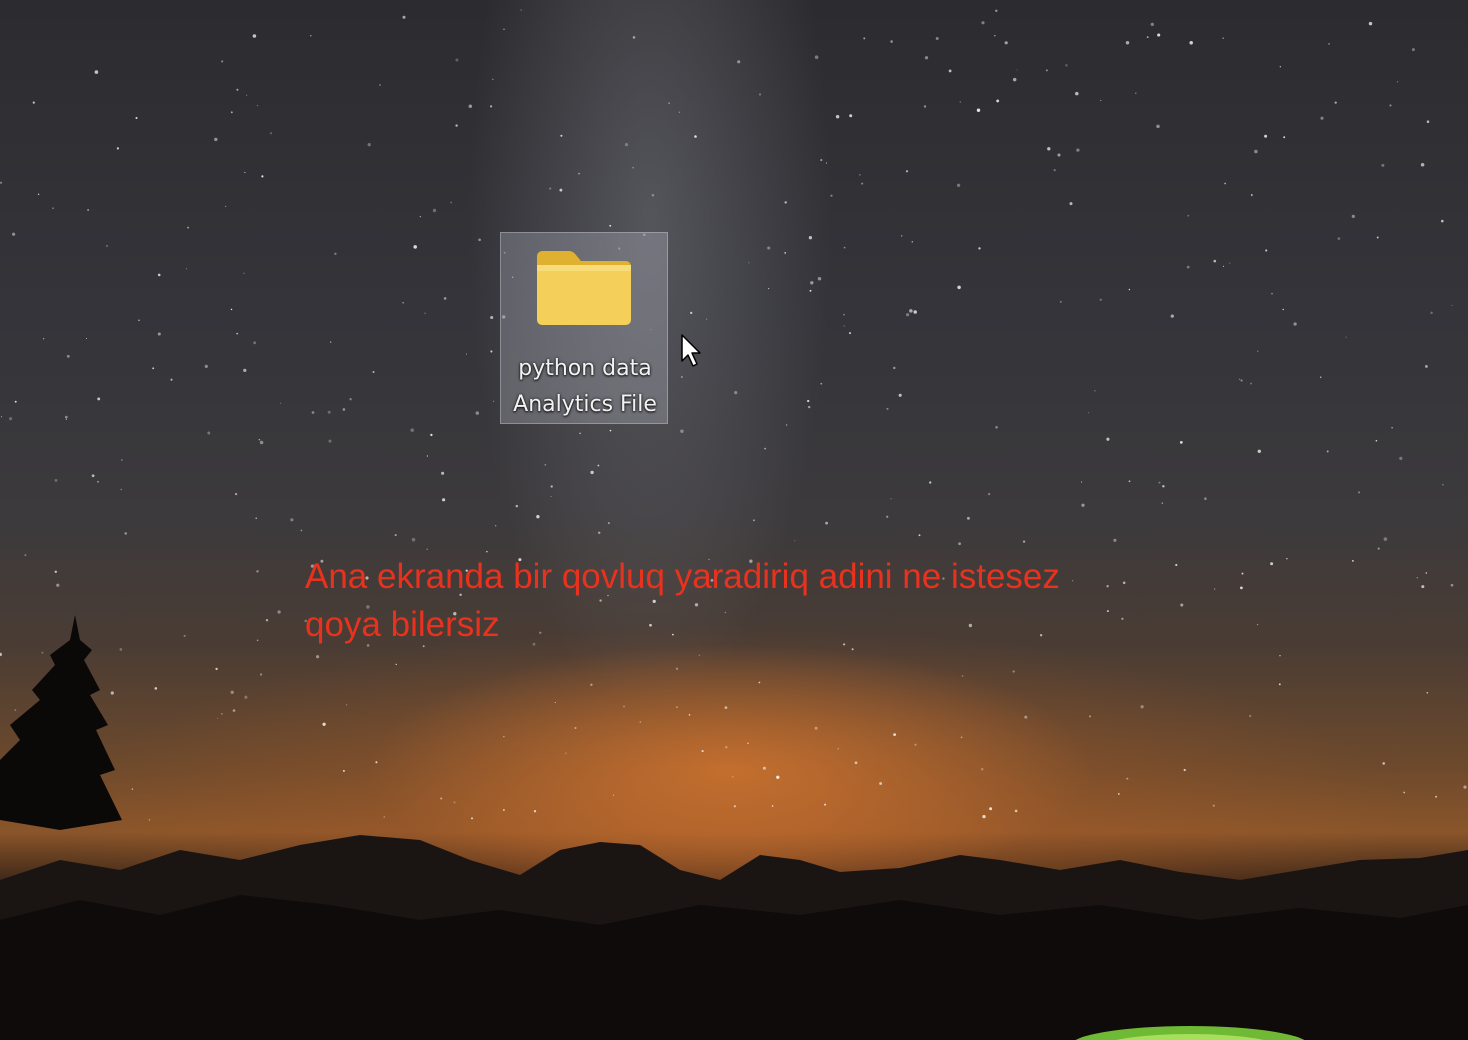 The height and width of the screenshot is (1040, 1468). What do you see at coordinates (691, 350) in the screenshot?
I see `mouse-pointer-icon` at bounding box center [691, 350].